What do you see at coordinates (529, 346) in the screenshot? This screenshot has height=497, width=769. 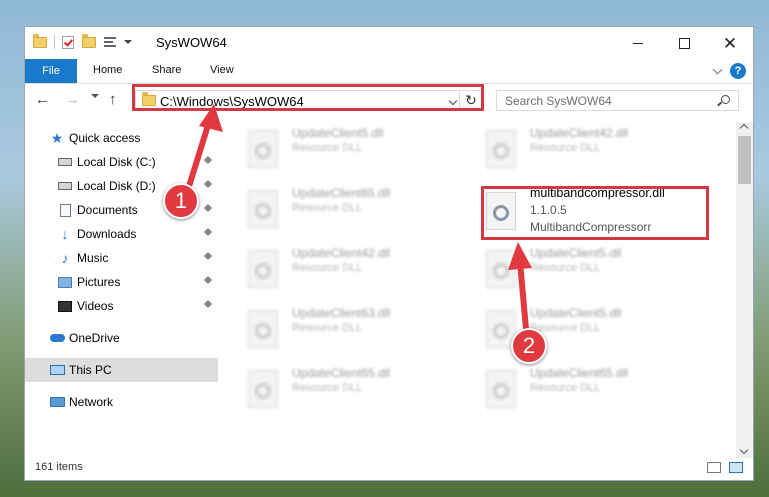 I see `step-2-badge: 2` at bounding box center [529, 346].